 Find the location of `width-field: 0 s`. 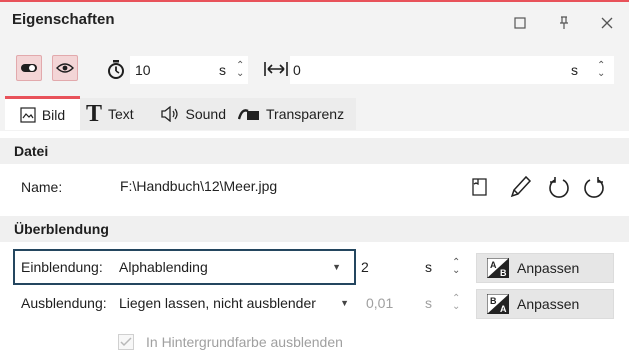

width-field: 0 s is located at coordinates (452, 70).